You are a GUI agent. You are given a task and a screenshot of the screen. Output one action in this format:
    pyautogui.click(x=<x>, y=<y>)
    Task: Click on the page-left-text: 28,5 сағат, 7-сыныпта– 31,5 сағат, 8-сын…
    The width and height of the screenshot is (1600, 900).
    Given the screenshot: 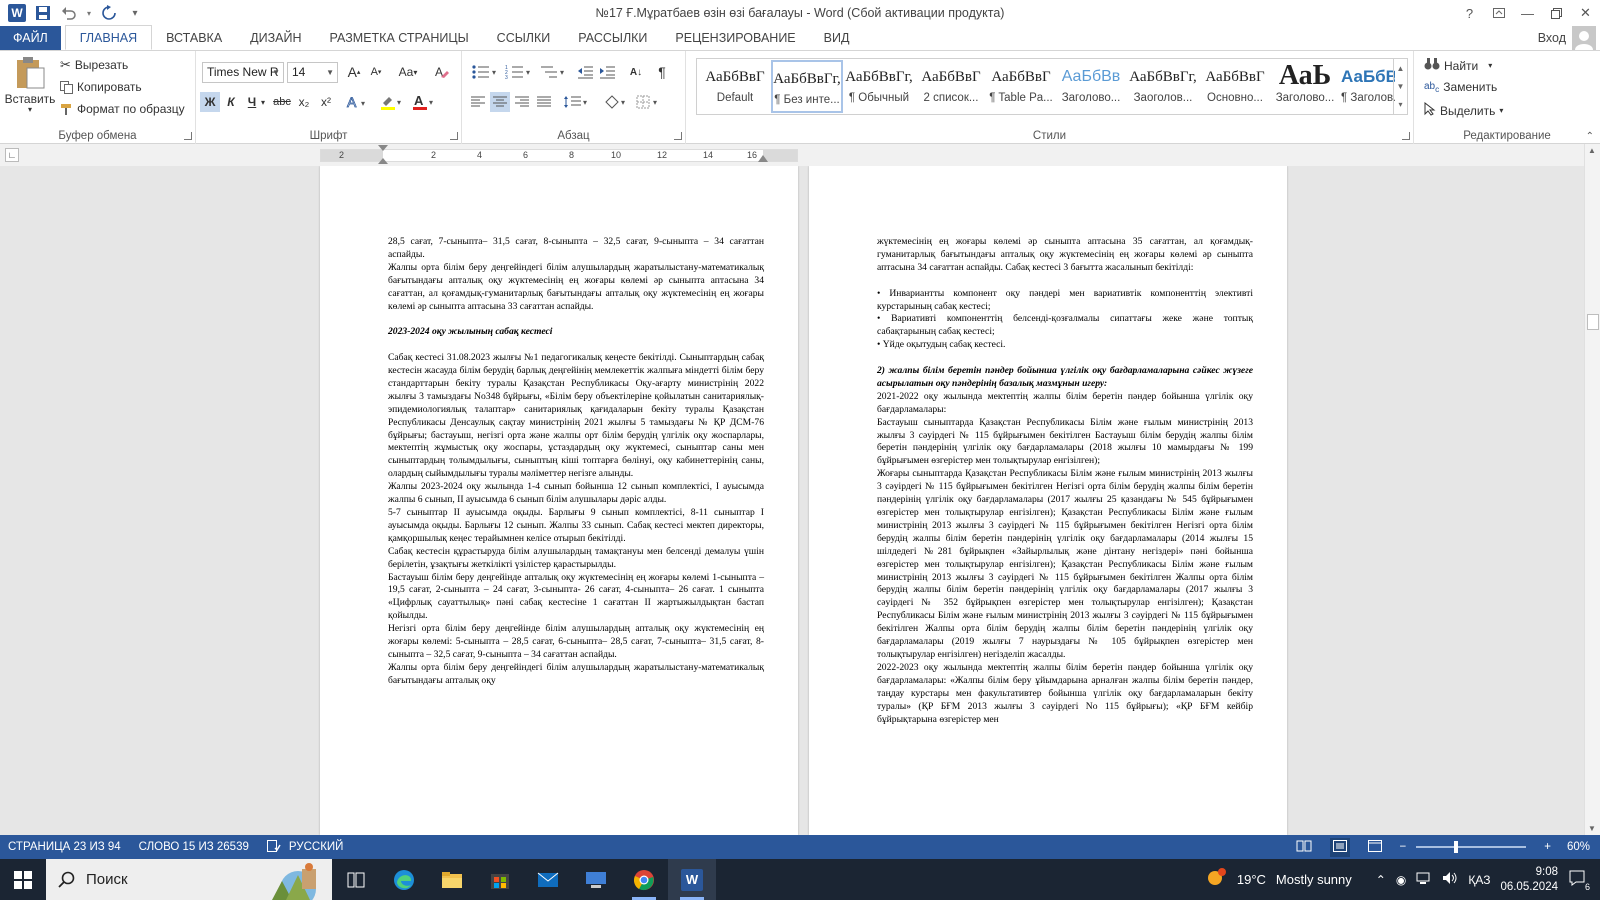 What is the action you would take?
    pyautogui.click(x=576, y=462)
    